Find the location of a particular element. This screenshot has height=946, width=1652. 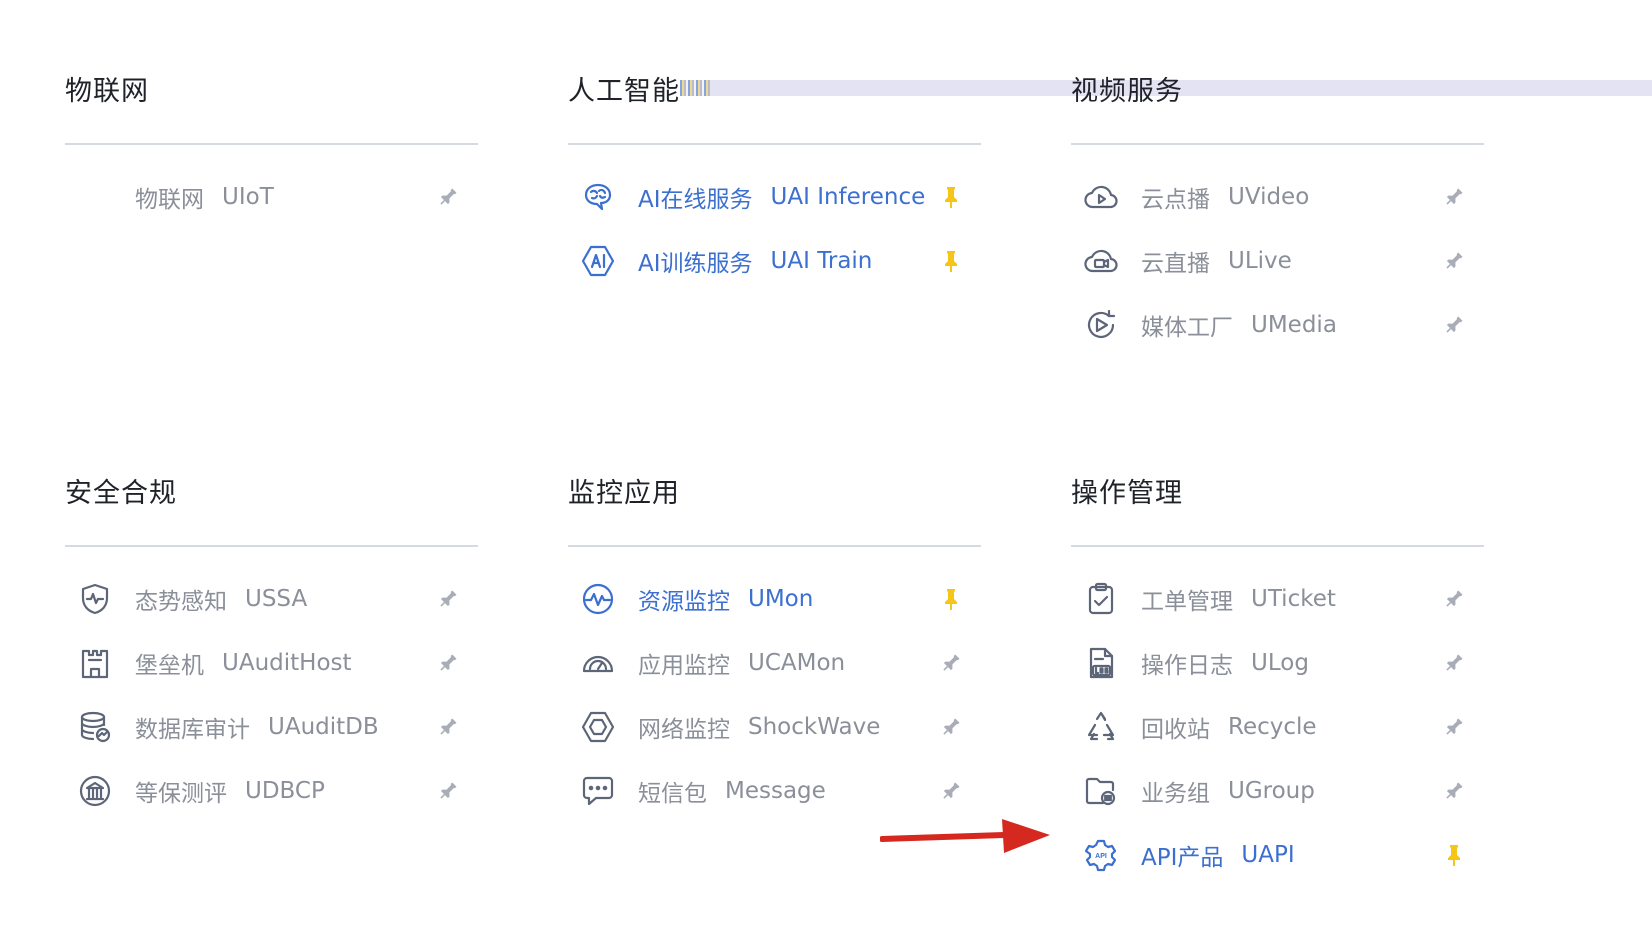

product-list: 物联网 UIoT is located at coordinates (271, 197).